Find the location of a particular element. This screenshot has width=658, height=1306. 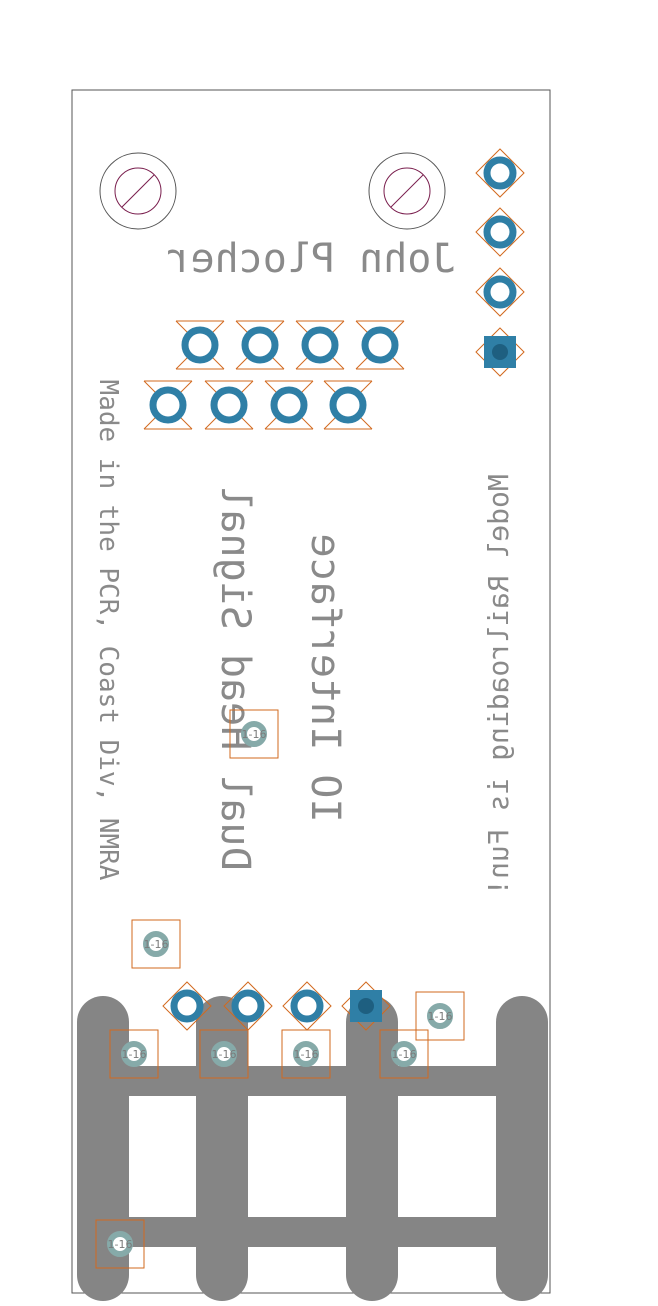

credit-text: John Plocher is located at coordinates (311, 259).